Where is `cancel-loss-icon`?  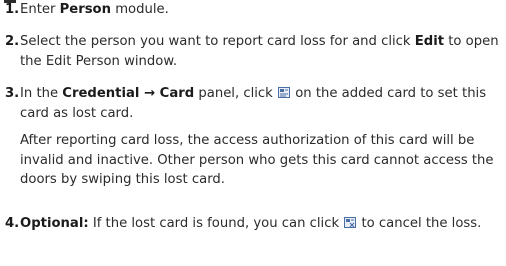
cancel-loss-icon is located at coordinates (350, 222).